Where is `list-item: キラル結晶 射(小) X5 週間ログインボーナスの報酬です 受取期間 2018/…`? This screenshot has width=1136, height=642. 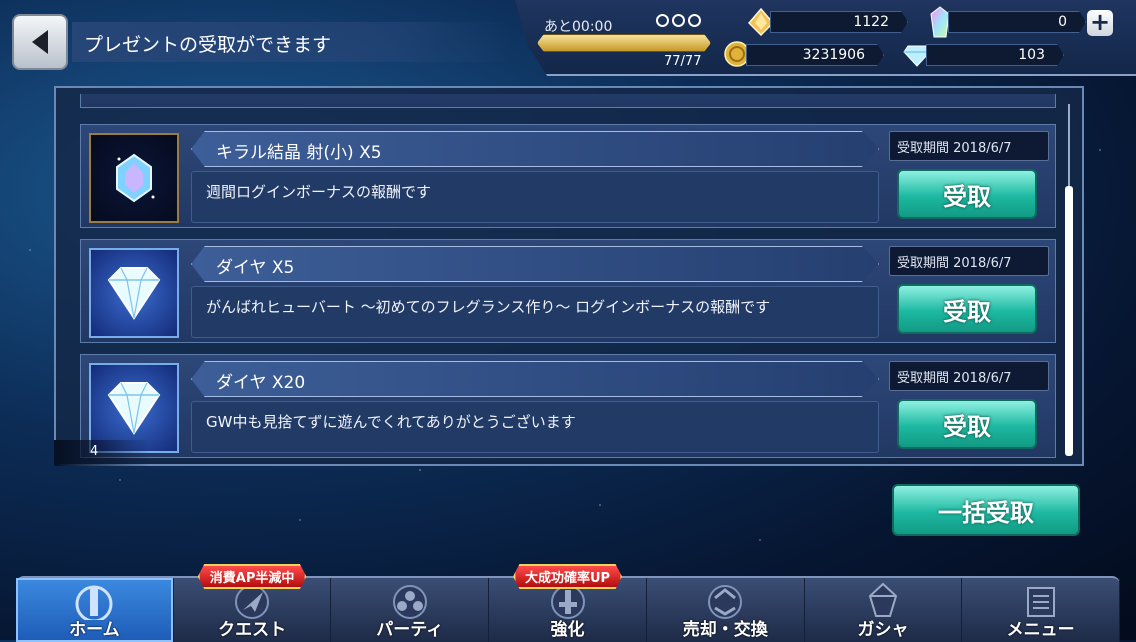 list-item: キラル結晶 射(小) X5 週間ログインボーナスの報酬です 受取期間 2018/… is located at coordinates (568, 176).